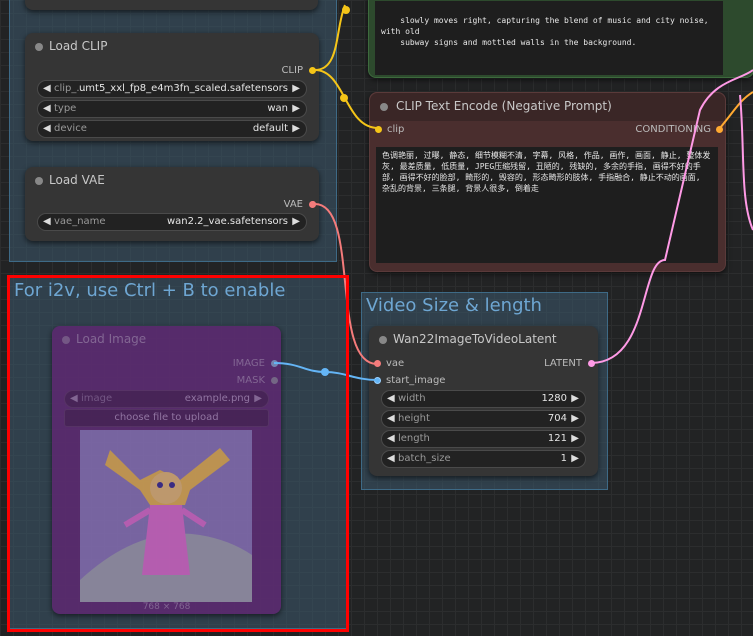  Describe the element at coordinates (746, 162) in the screenshot. I see `right-wire` at that location.